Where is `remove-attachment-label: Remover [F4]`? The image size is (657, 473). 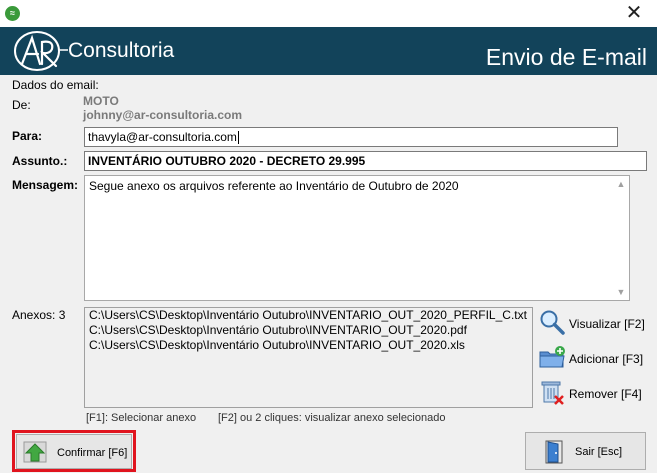
remove-attachment-label: Remover [F4] is located at coordinates (605, 394).